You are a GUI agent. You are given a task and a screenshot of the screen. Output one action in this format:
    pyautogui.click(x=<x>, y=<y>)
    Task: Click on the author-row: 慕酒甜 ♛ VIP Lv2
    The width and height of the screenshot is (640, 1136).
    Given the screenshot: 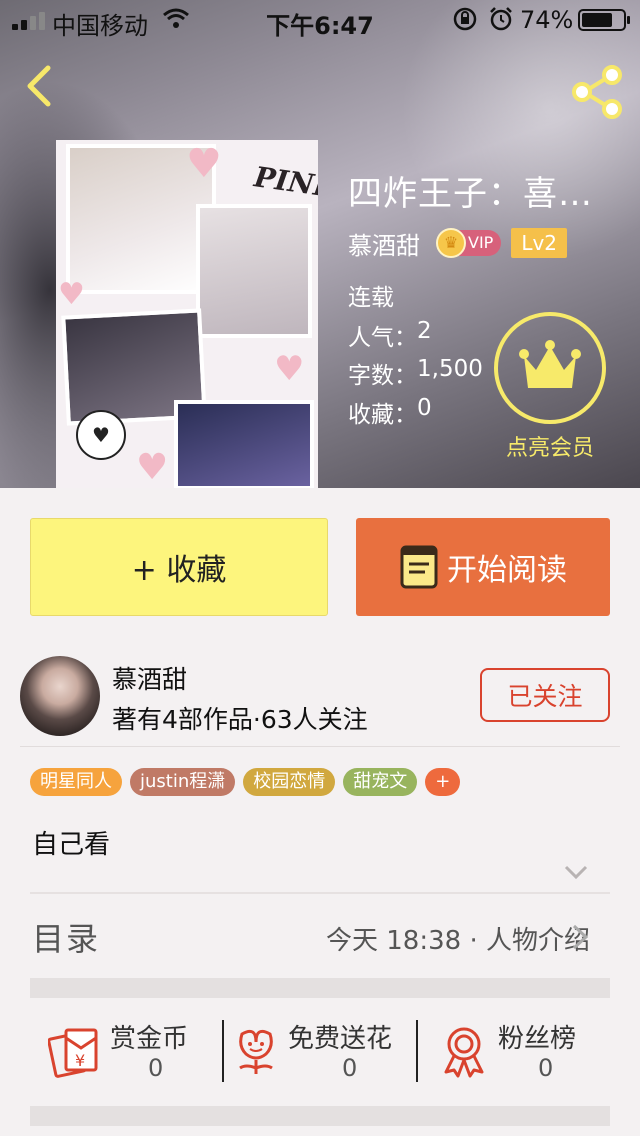 What is the action you would take?
    pyautogui.click(x=458, y=243)
    